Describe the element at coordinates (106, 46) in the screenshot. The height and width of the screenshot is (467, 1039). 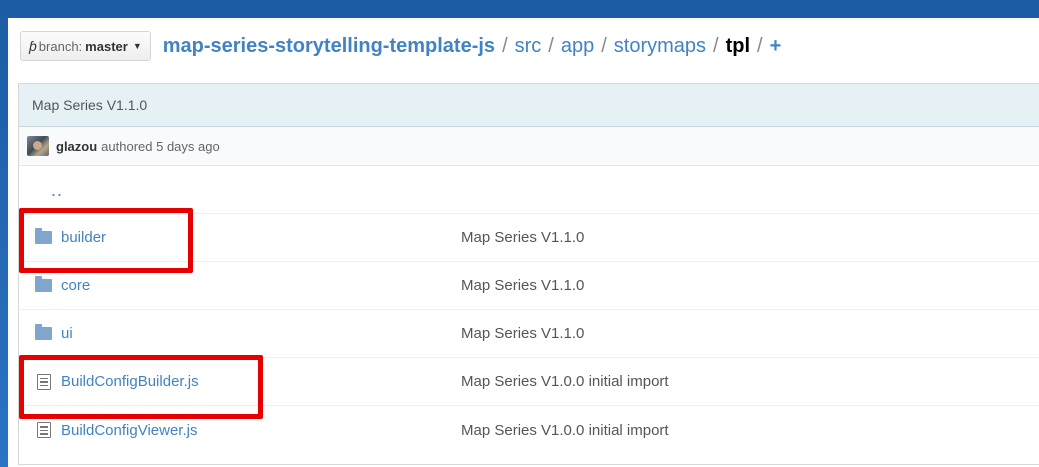
I see `branch-name: master` at that location.